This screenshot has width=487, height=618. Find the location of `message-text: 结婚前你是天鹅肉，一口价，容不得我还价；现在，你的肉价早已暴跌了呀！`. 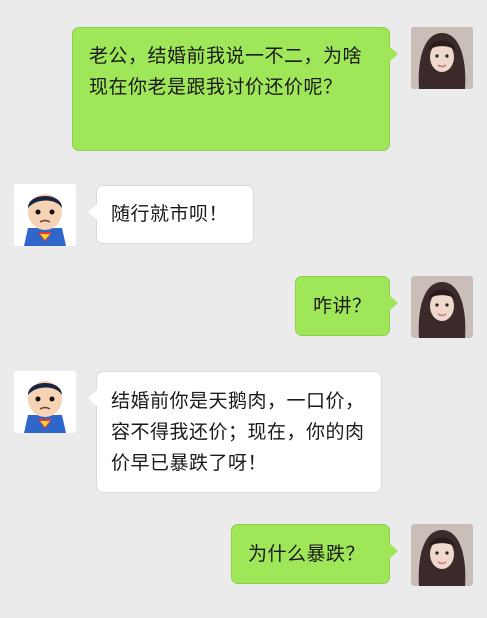

message-text: 结婚前你是天鹅肉，一口价，容不得我还价；现在，你的肉价早已暴跌了呀！ is located at coordinates (238, 432).